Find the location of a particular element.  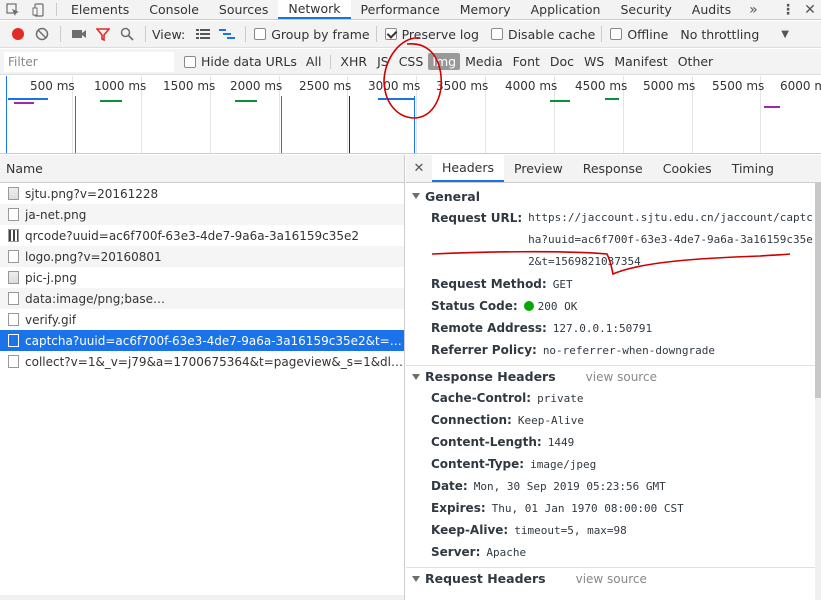

filter-type-xhr: XHR is located at coordinates (353, 61).